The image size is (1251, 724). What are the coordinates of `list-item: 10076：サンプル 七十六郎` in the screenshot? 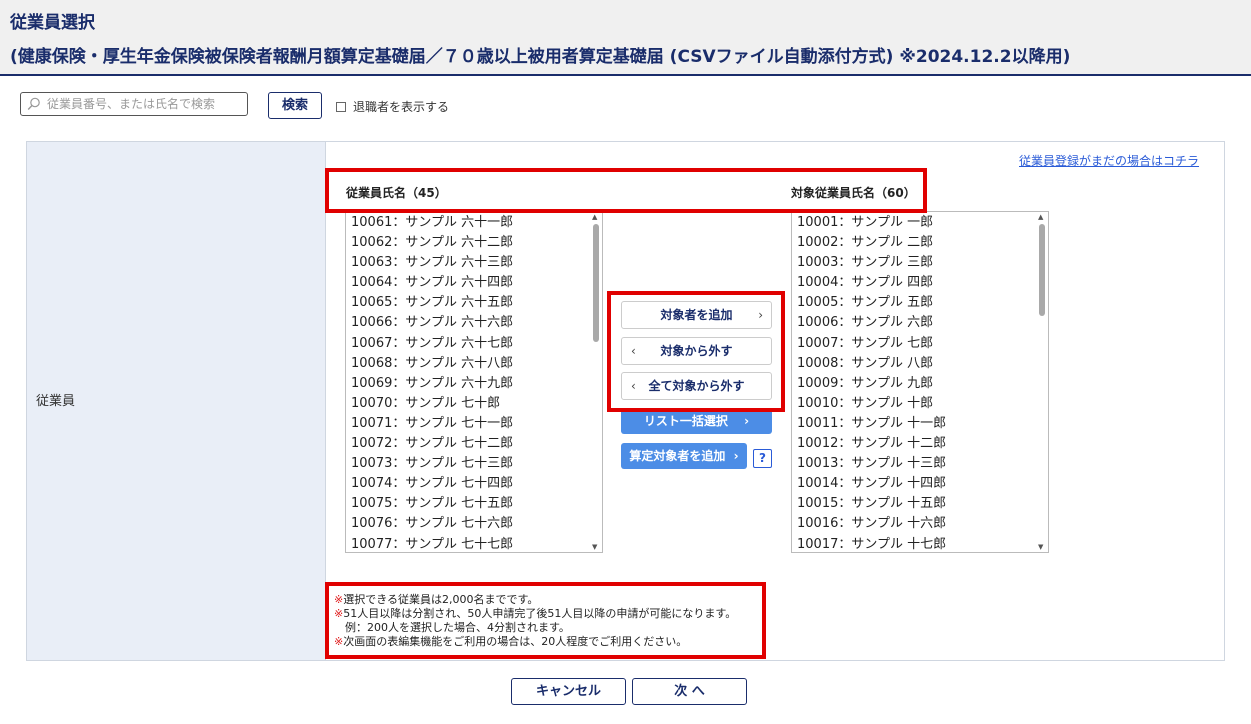 It's located at (432, 524).